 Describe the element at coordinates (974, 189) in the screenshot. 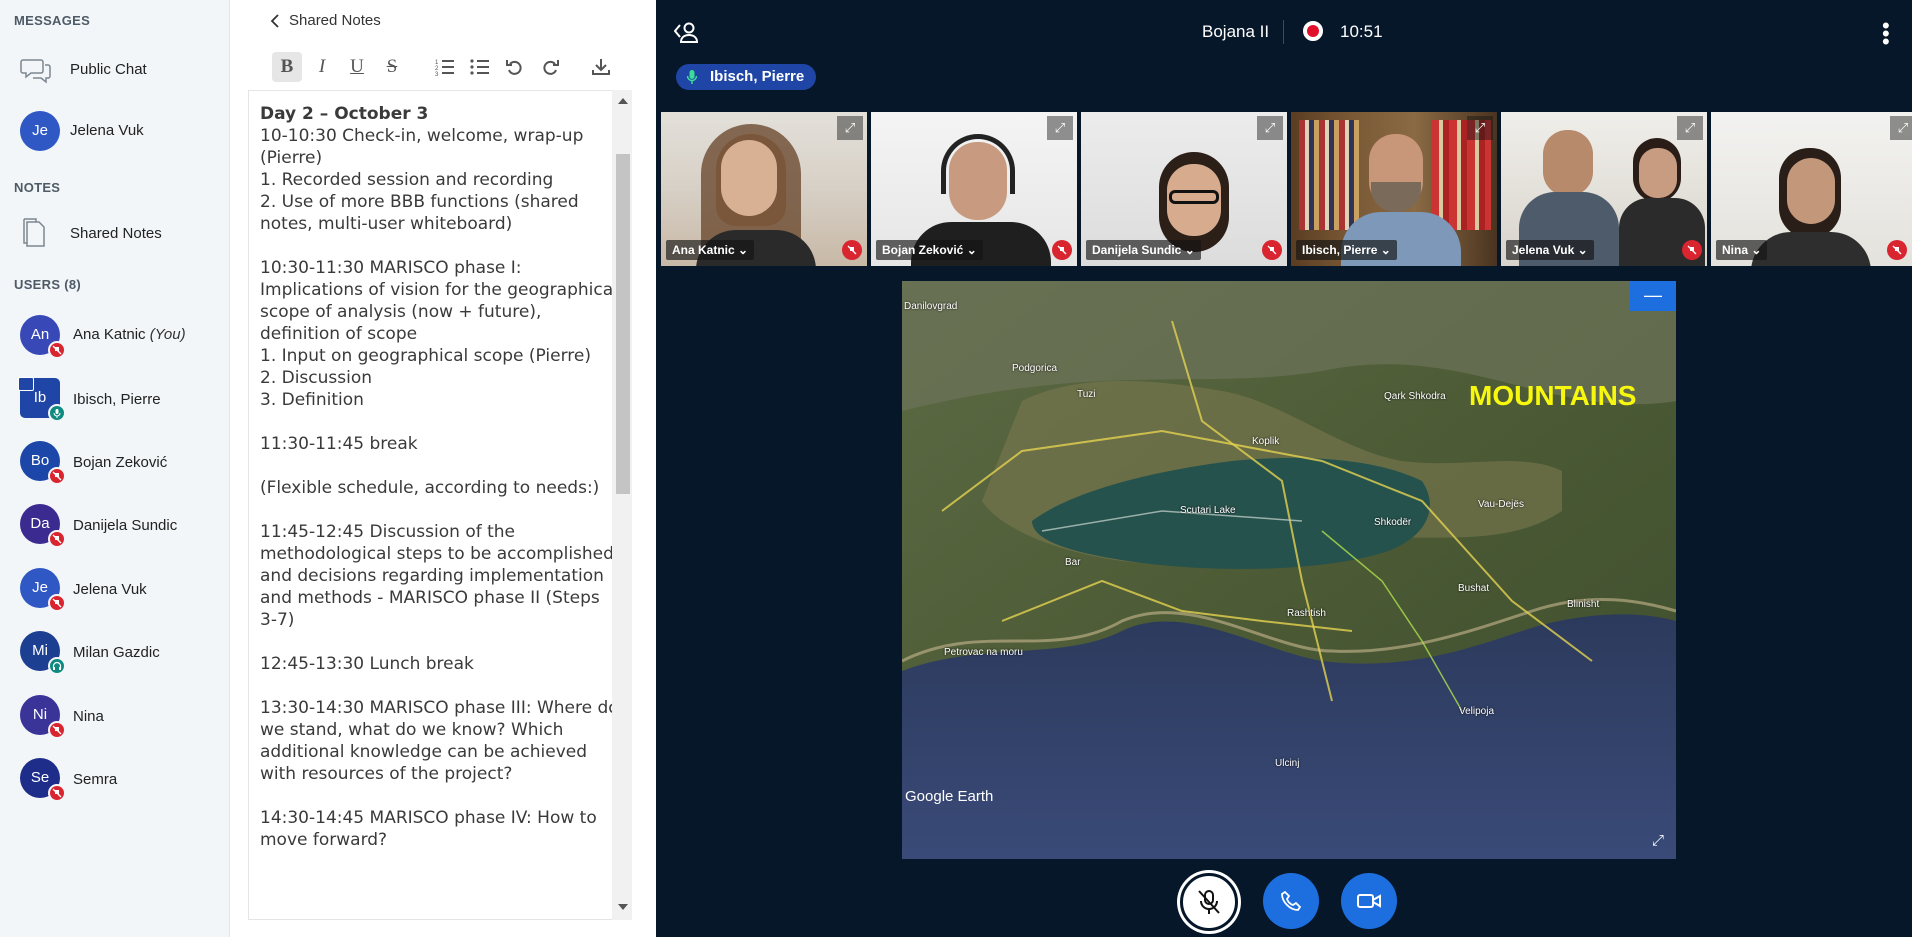

I see `video-tile: Bojan Zeković ⌄ ⤢` at that location.